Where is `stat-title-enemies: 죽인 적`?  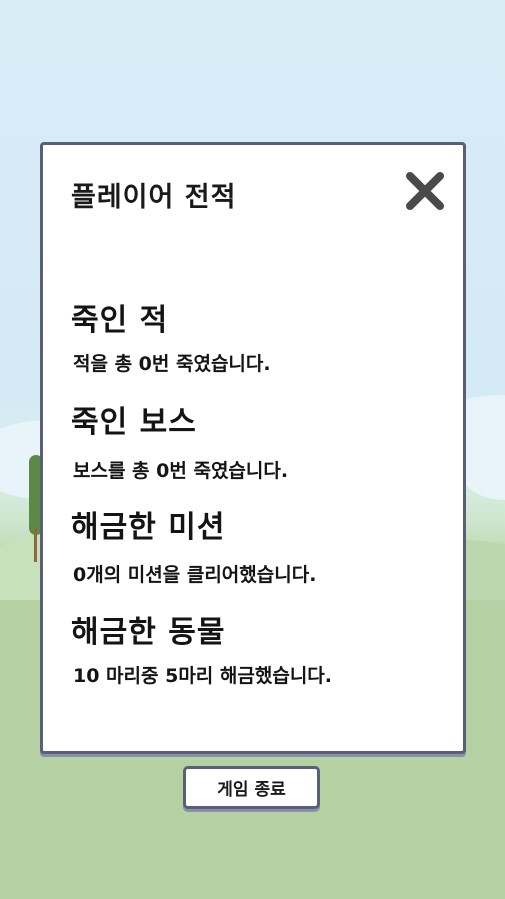
stat-title-enemies: 죽인 적 is located at coordinates (120, 320).